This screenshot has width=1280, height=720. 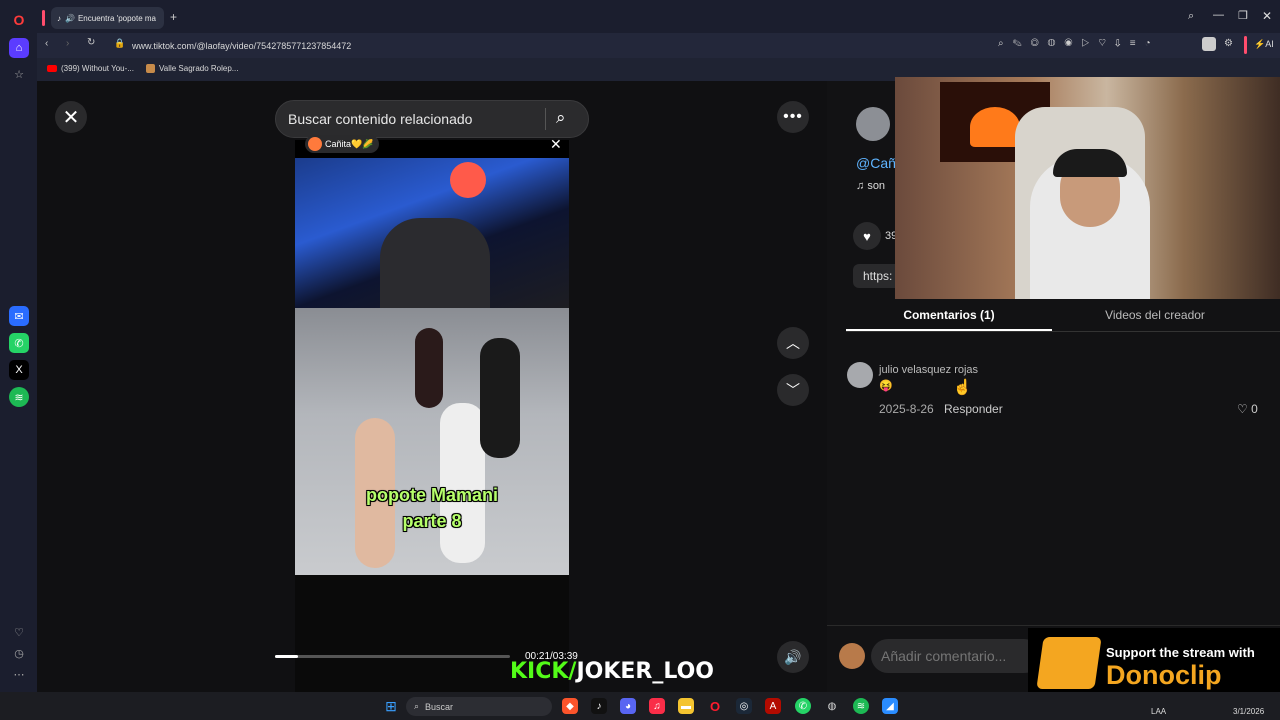 I want to click on kick-overlay: KICK/JOKER_LOO, so click(x=612, y=671).